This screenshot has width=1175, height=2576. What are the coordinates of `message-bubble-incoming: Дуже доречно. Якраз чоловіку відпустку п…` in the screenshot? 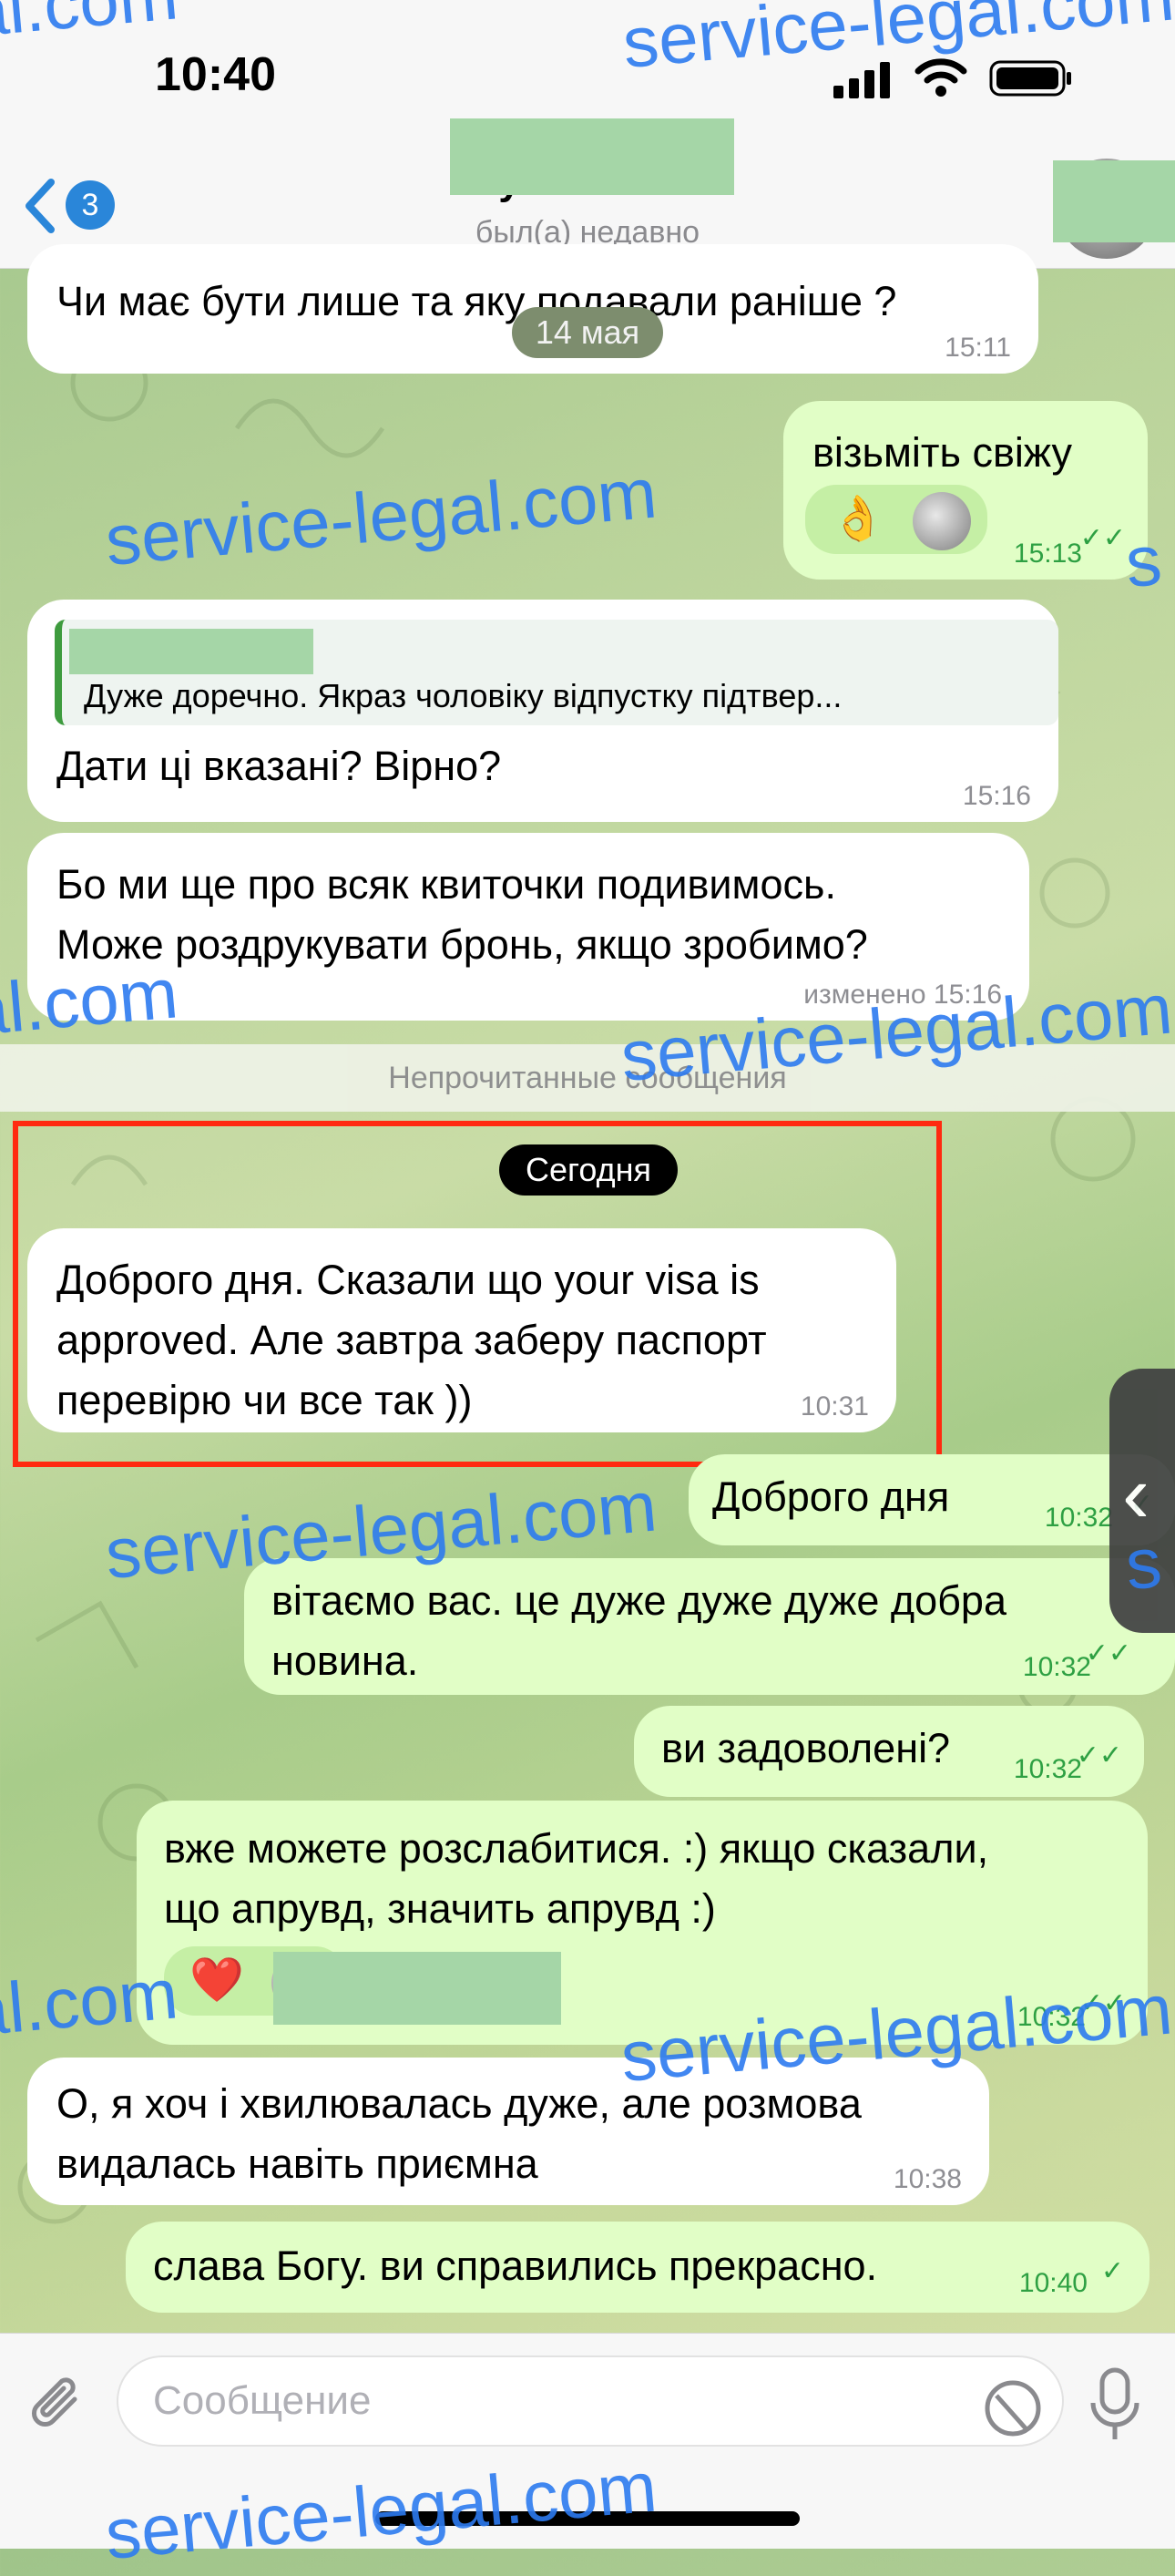 It's located at (542, 711).